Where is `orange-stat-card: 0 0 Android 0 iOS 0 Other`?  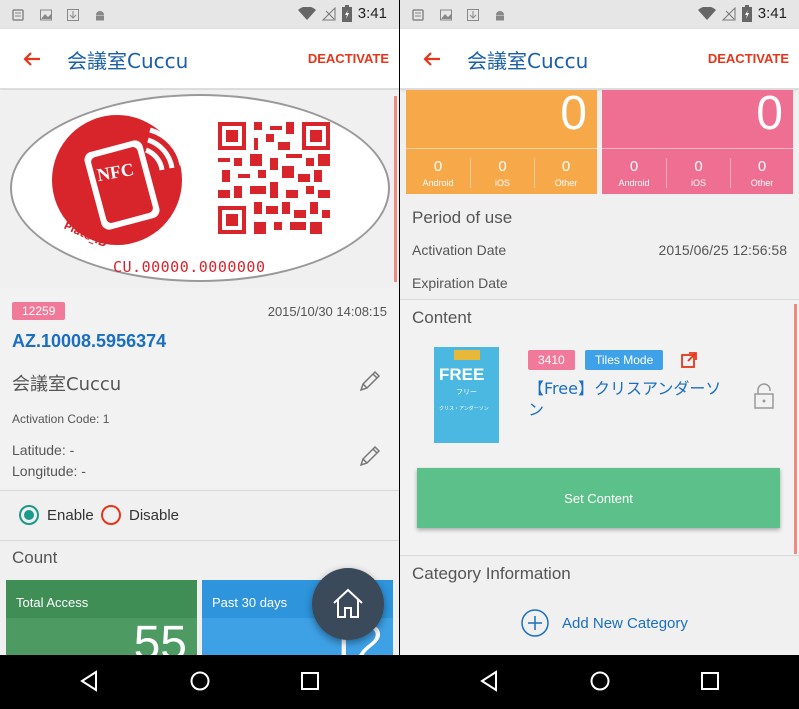
orange-stat-card: 0 0 Android 0 iOS 0 Other is located at coordinates (501, 142).